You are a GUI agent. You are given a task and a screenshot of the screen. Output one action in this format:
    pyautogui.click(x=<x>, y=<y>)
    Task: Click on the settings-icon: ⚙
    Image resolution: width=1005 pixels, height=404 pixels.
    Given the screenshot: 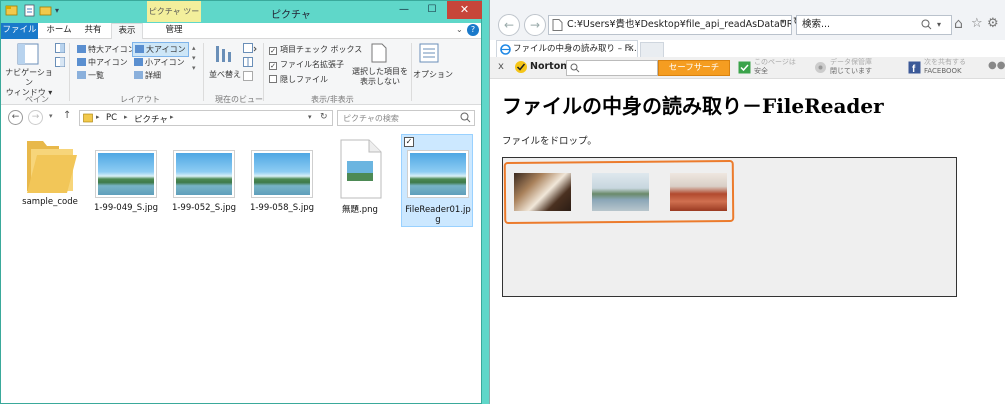 What is the action you would take?
    pyautogui.click(x=993, y=23)
    